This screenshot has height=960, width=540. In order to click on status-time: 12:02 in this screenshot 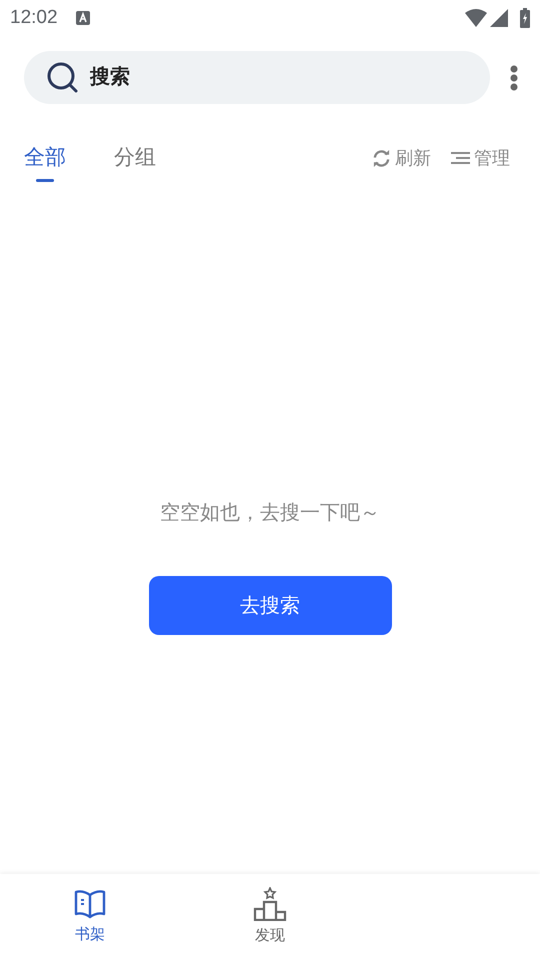, I will do `click(34, 18)`.